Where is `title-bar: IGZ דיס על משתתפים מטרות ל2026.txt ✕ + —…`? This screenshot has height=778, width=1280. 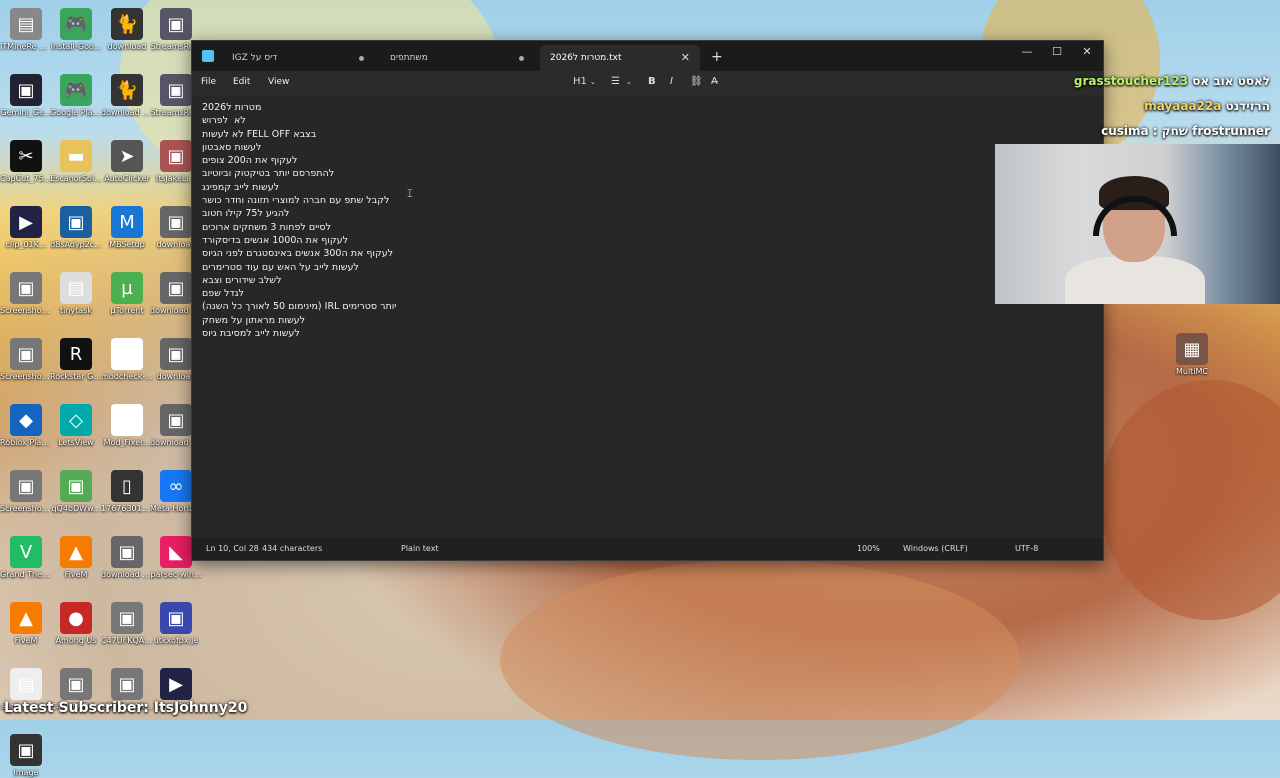 title-bar: IGZ דיס על משתתפים מטרות ל2026.txt ✕ + —… is located at coordinates (647, 56).